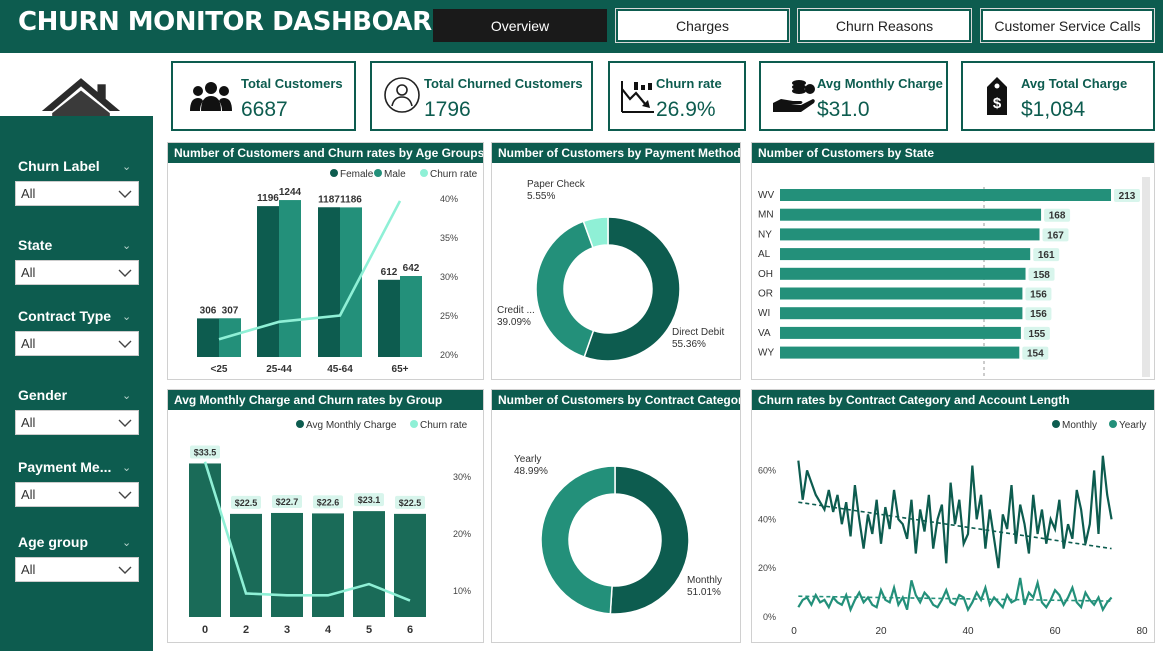 Image resolution: width=1163 pixels, height=651 pixels. I want to click on data-label: 161, so click(1046, 255).